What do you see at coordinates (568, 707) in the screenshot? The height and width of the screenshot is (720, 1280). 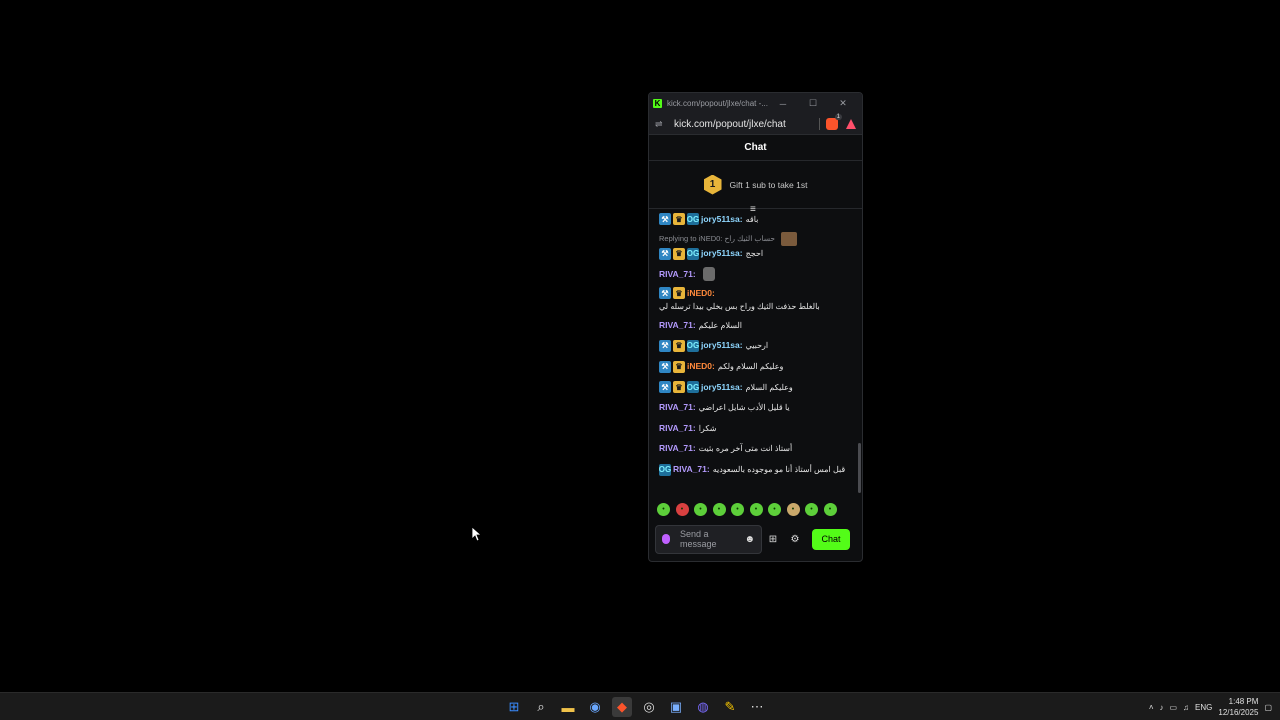 I see `file-explorer-icon: ▬` at bounding box center [568, 707].